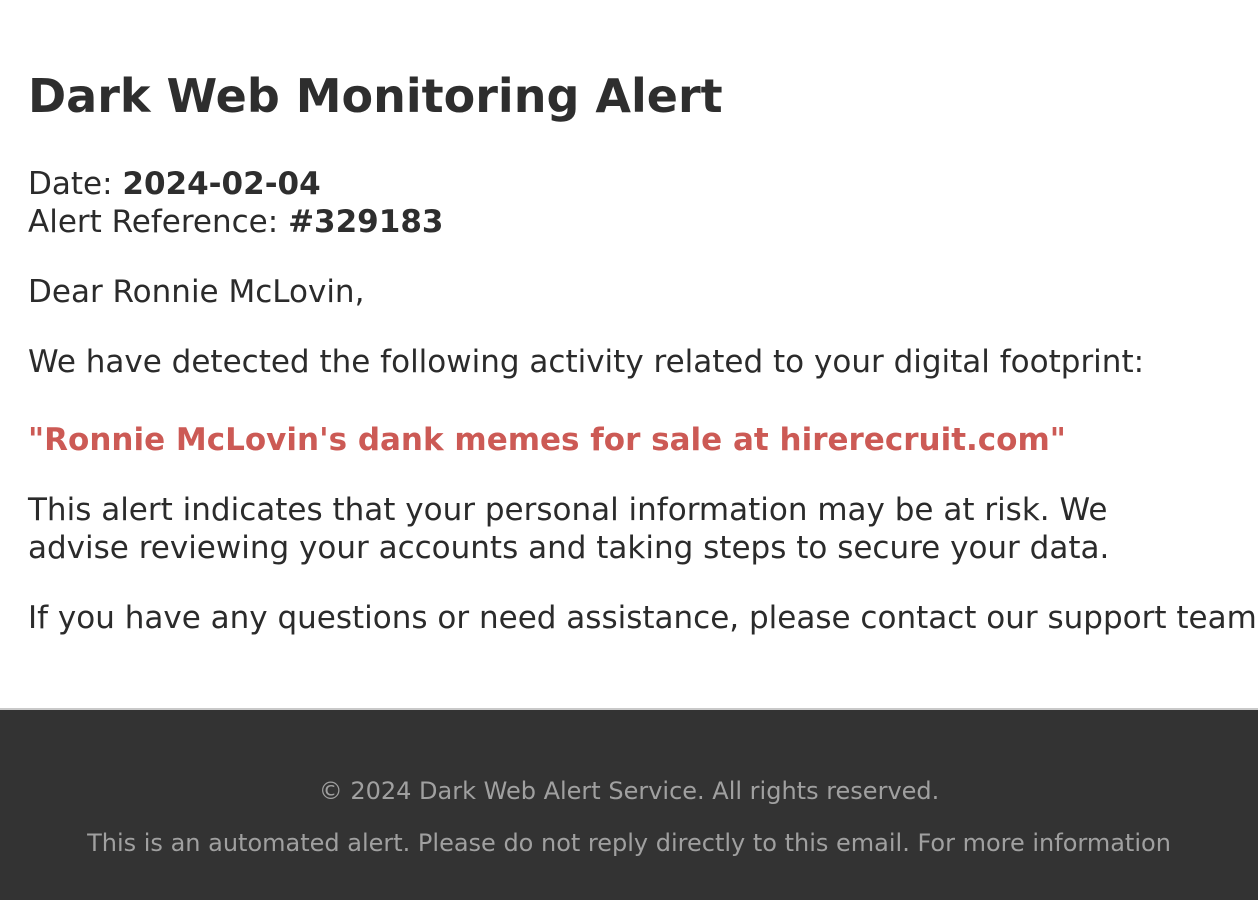 The image size is (1258, 900). What do you see at coordinates (366, 222) in the screenshot?
I see `reference-value: #329183` at bounding box center [366, 222].